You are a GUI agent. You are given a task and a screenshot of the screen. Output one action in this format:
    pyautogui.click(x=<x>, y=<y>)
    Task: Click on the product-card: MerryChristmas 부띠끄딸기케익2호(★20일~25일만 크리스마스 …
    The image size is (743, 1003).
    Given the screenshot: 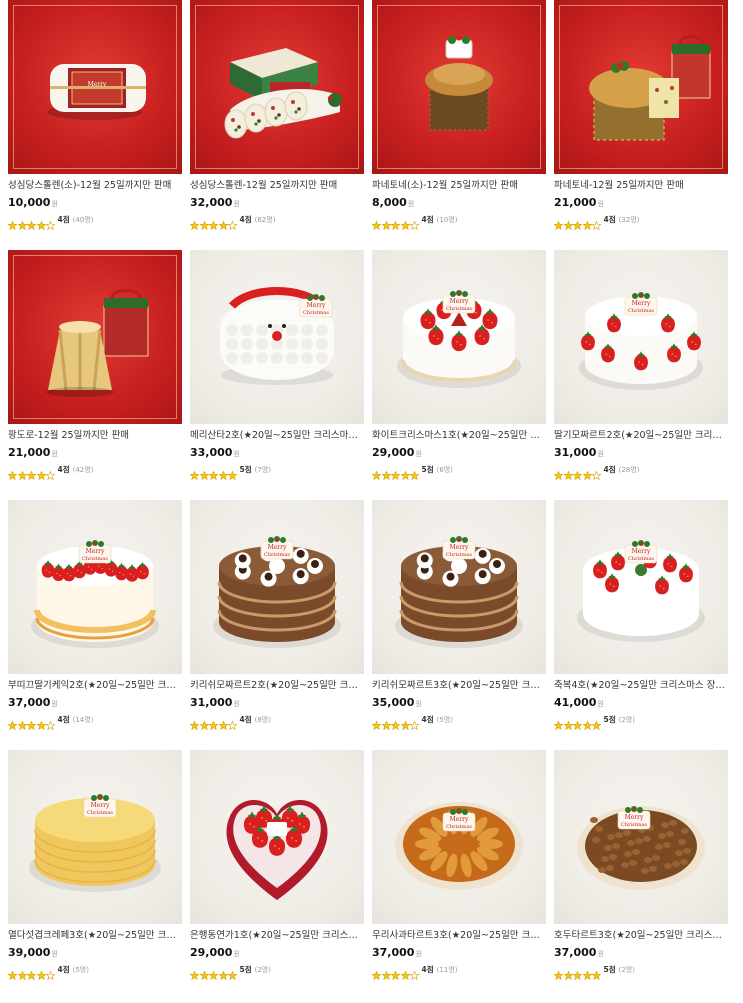 What is the action you would take?
    pyautogui.click(x=94, y=625)
    